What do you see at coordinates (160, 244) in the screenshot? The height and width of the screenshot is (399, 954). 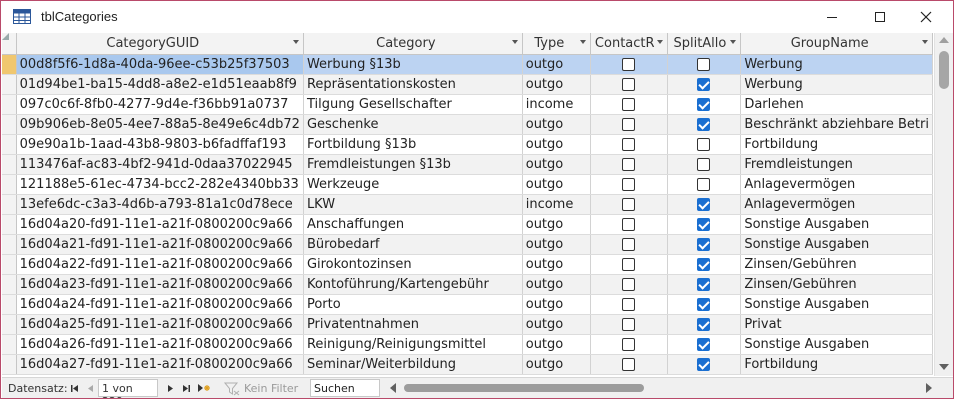 I see `cell-categoryguid: 16d04a21-fd91-11e1-a21f-0800200c9a66` at bounding box center [160, 244].